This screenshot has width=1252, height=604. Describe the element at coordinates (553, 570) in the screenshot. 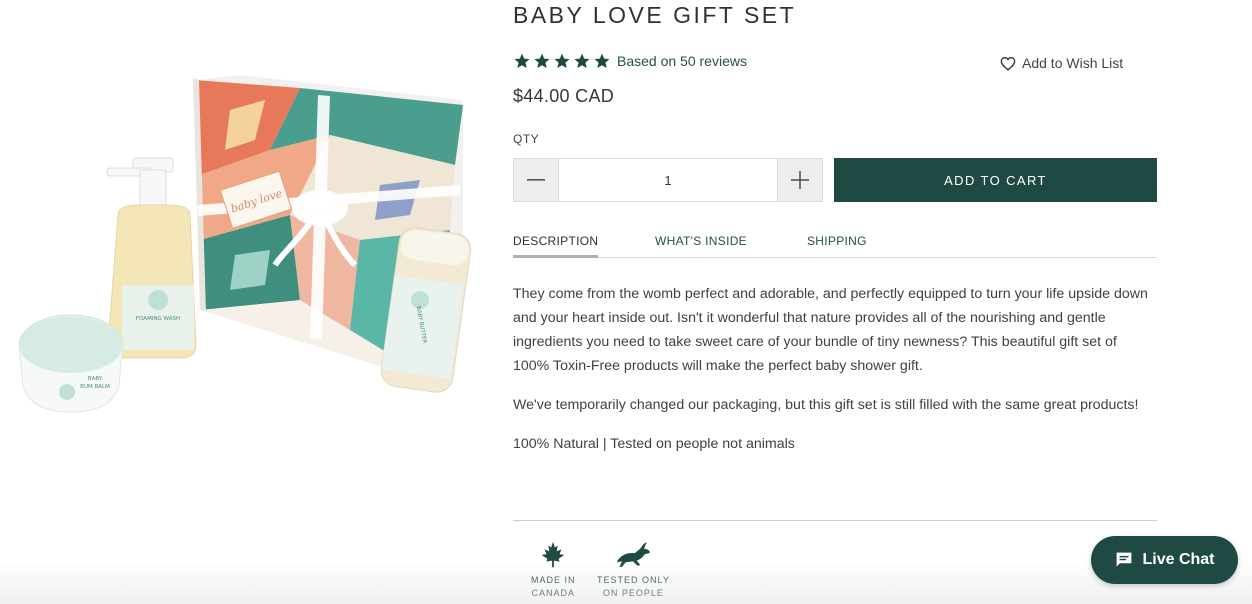

I see `made-in-canada-badge: MADE IN CANADA` at that location.